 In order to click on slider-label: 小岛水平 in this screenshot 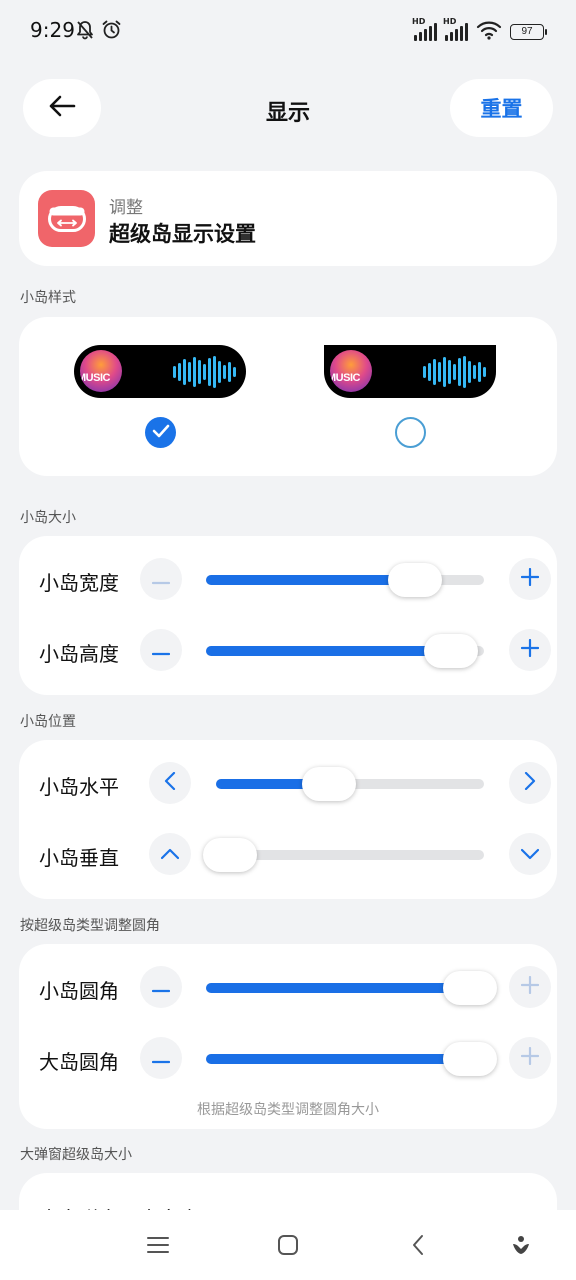, I will do `click(79, 787)`.